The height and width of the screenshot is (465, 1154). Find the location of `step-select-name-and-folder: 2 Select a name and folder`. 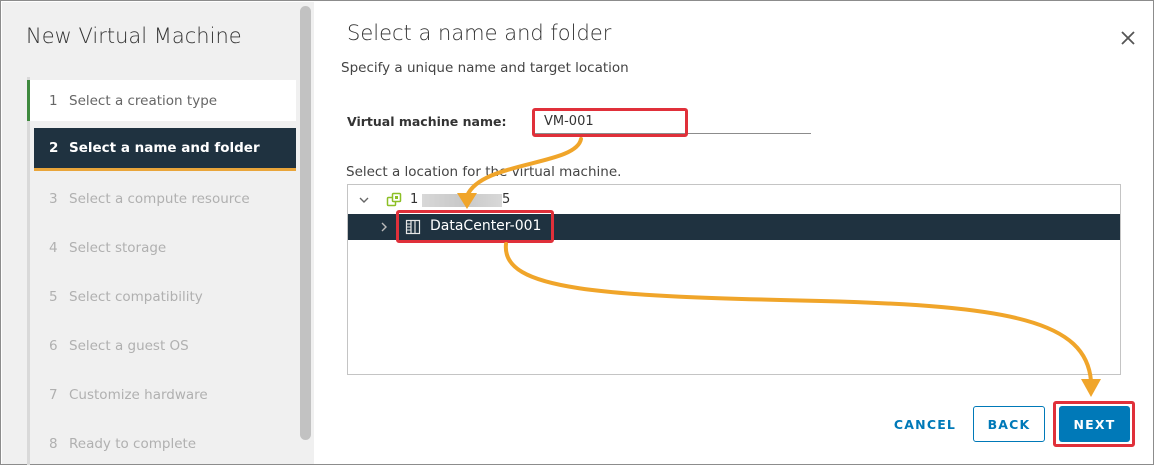

step-select-name-and-folder: 2 Select a name and folder is located at coordinates (165, 149).